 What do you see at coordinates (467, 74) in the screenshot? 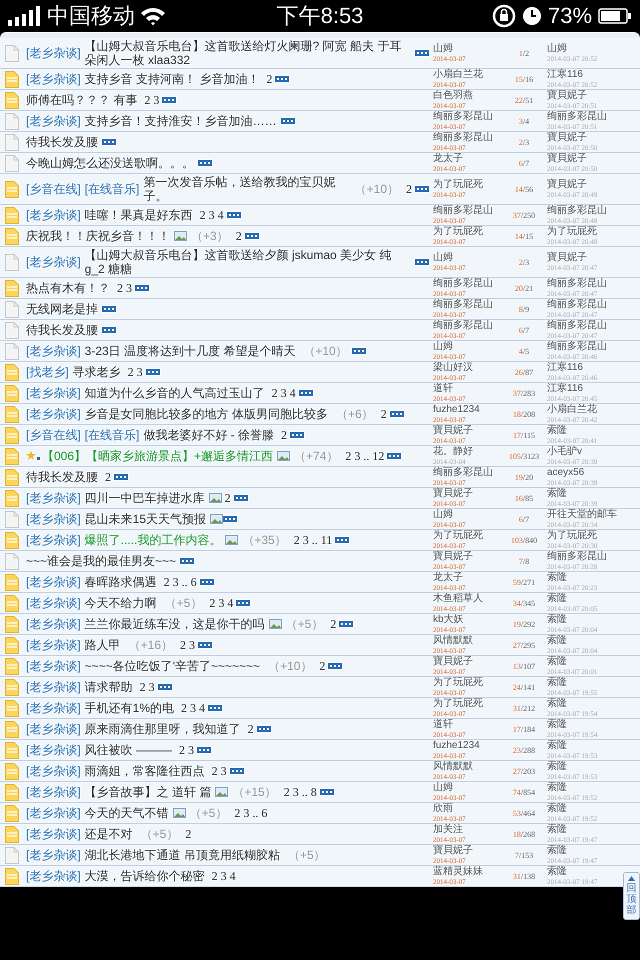
I see `author-name: 小扇白兰花` at bounding box center [467, 74].